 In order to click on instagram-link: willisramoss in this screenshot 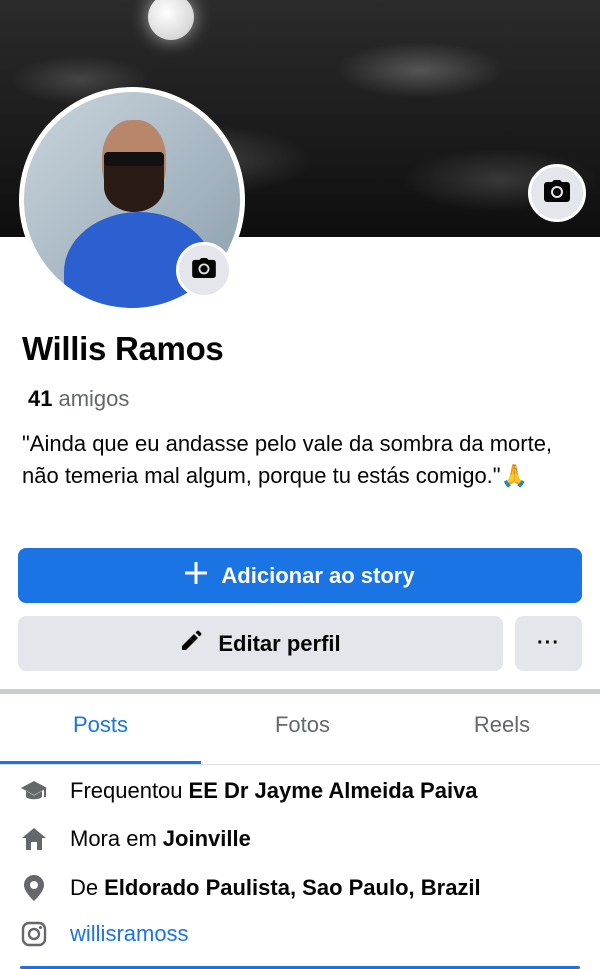, I will do `click(129, 934)`.